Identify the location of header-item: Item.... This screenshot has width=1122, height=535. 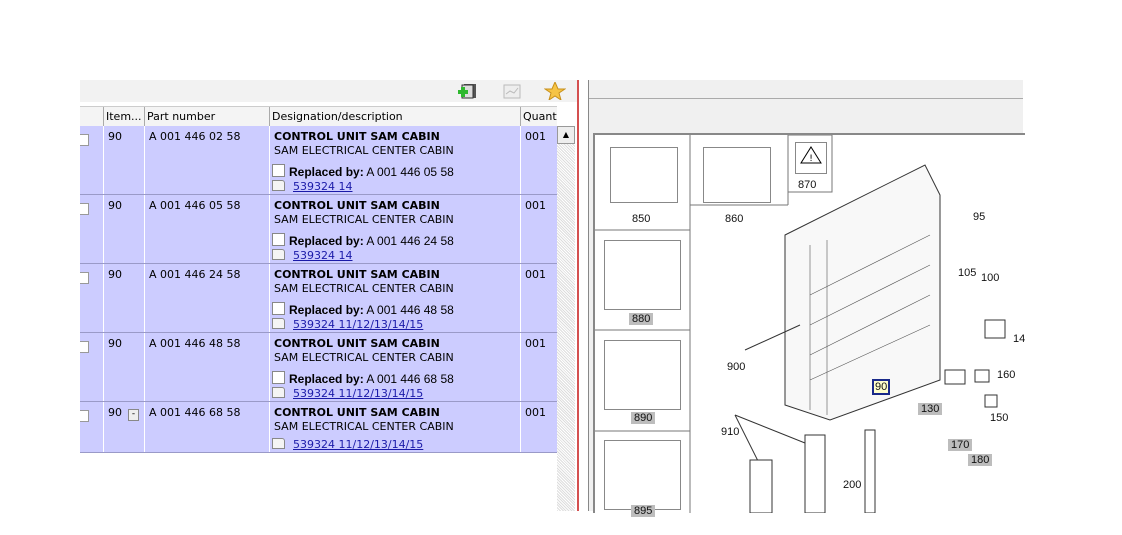
(124, 116).